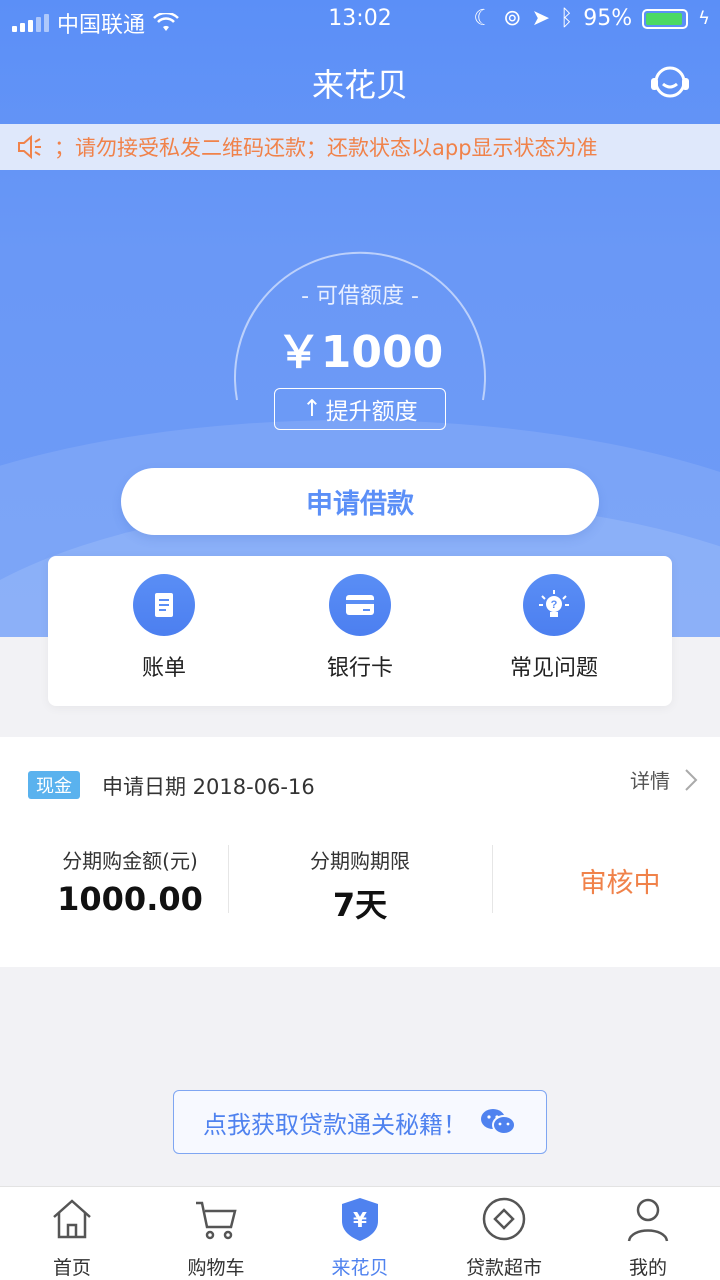 The image size is (720, 1280). Describe the element at coordinates (691, 779) in the screenshot. I see `chevron-right-icon` at that location.